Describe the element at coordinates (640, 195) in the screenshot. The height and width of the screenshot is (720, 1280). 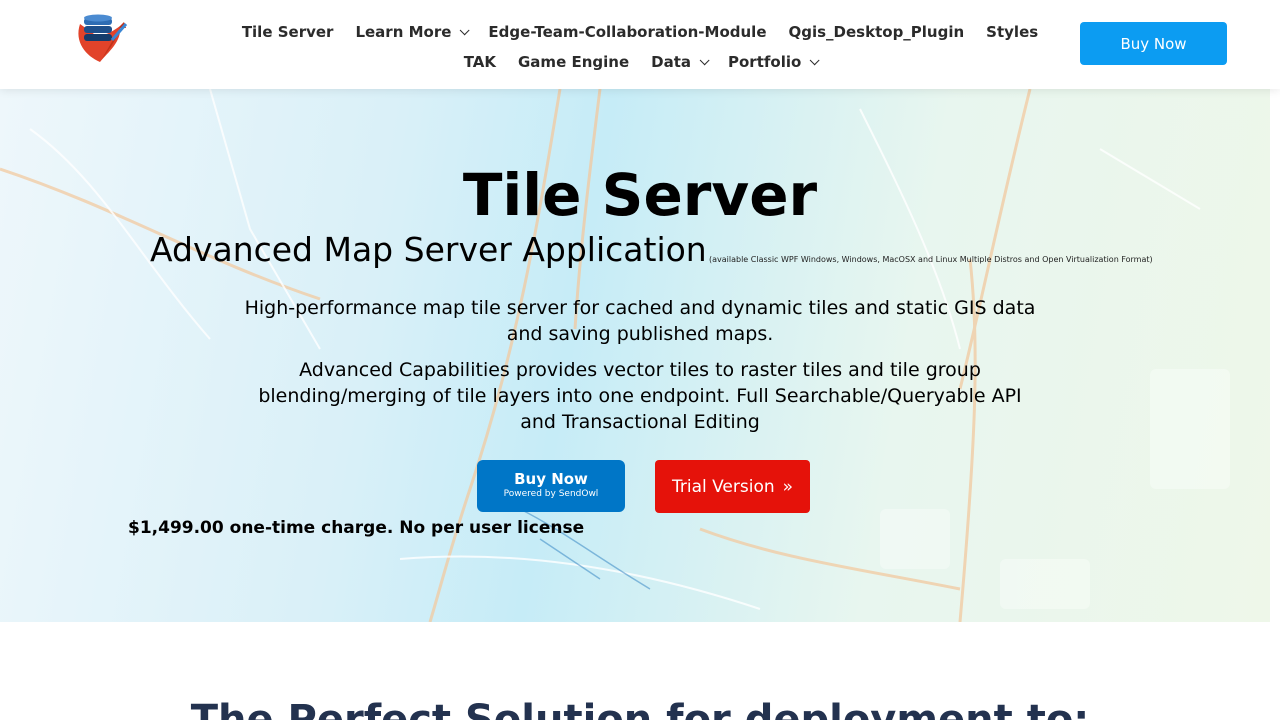
I see `page-title: Tile Server` at that location.